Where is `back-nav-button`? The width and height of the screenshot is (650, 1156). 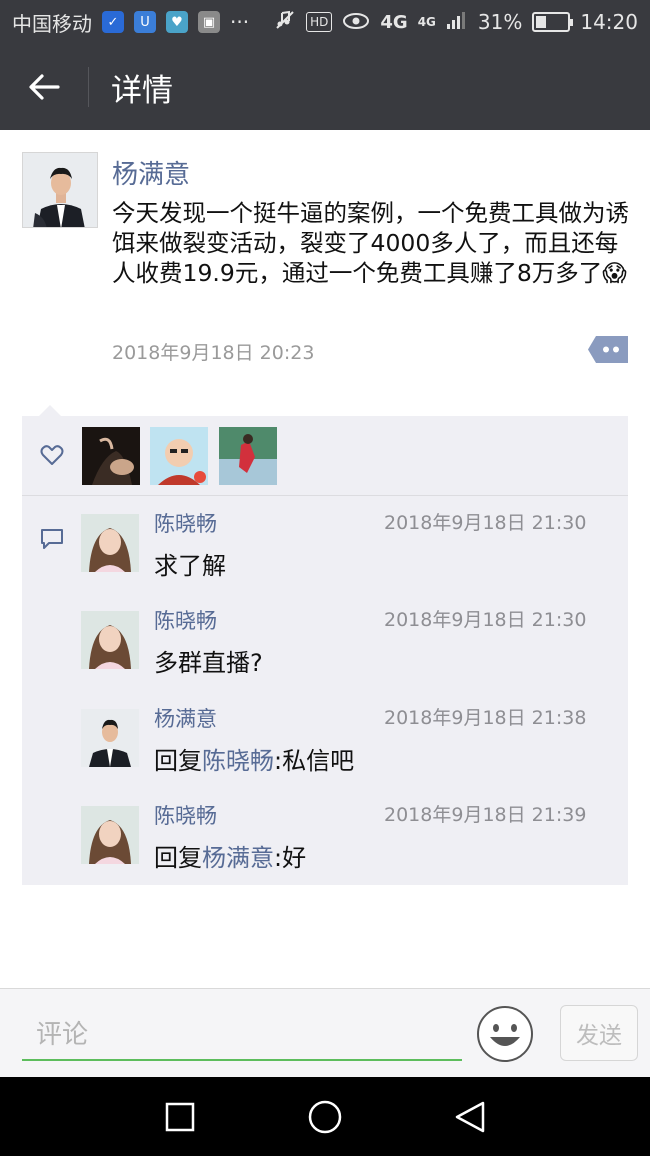 back-nav-button is located at coordinates (470, 1117).